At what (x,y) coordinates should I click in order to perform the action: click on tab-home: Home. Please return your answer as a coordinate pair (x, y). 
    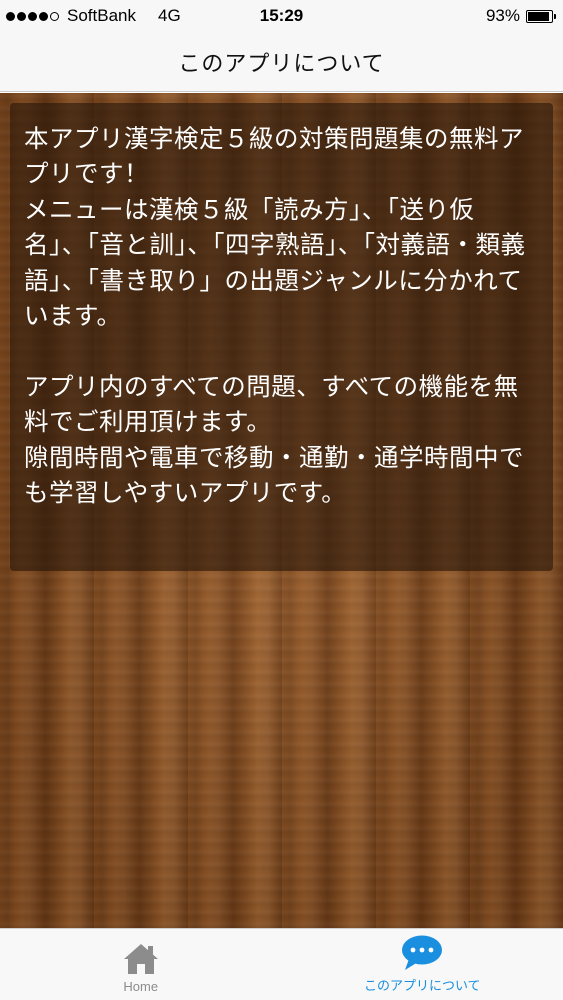
    Looking at the image, I should click on (141, 964).